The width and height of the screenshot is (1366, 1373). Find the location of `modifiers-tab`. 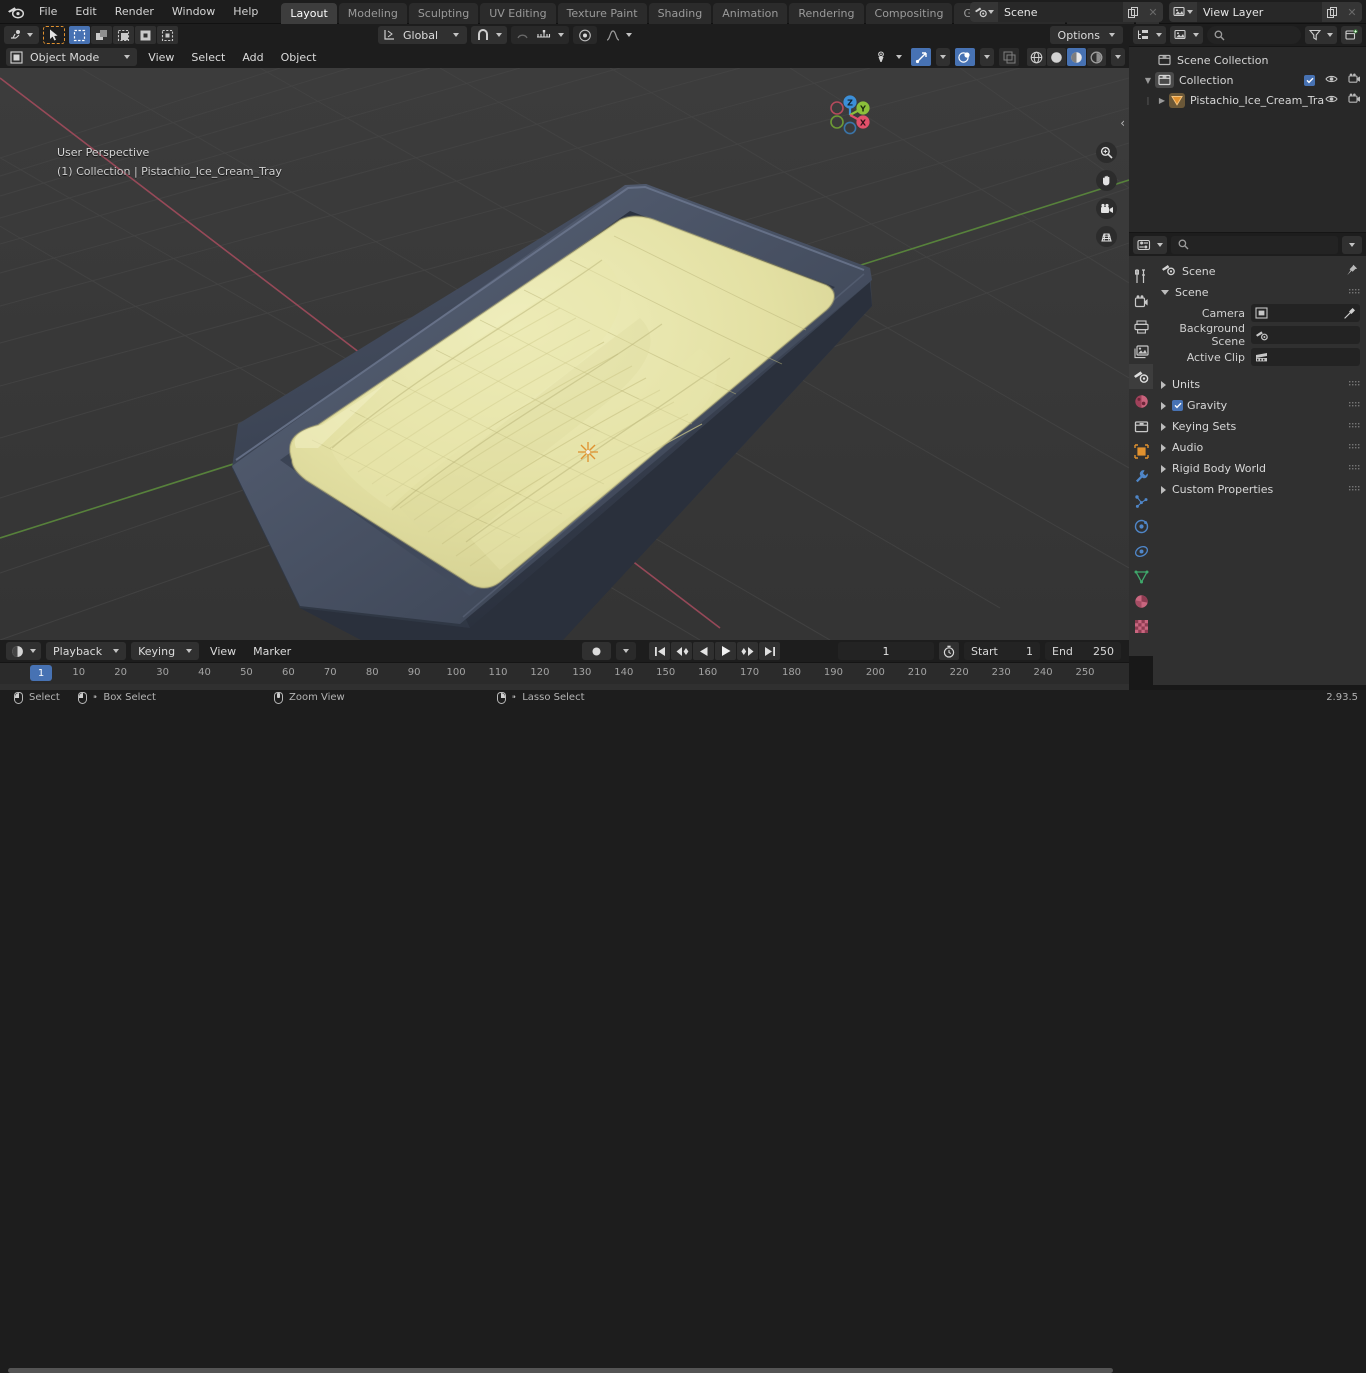

modifiers-tab is located at coordinates (1141, 476).